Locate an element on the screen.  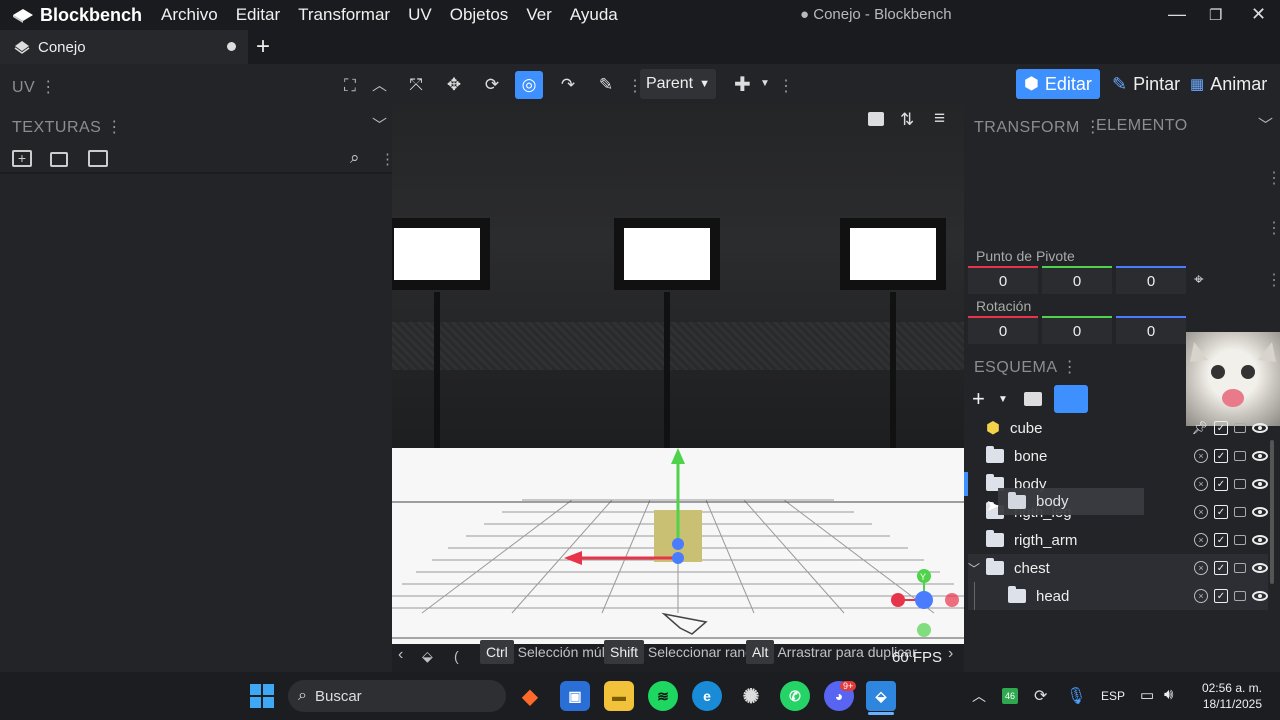
tab-conejo: Conejo is located at coordinates (124, 47).